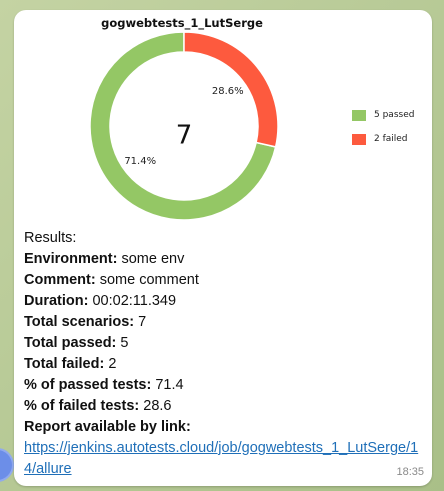 This screenshot has width=444, height=491. What do you see at coordinates (124, 343) in the screenshot?
I see `total-passed-value: 5` at bounding box center [124, 343].